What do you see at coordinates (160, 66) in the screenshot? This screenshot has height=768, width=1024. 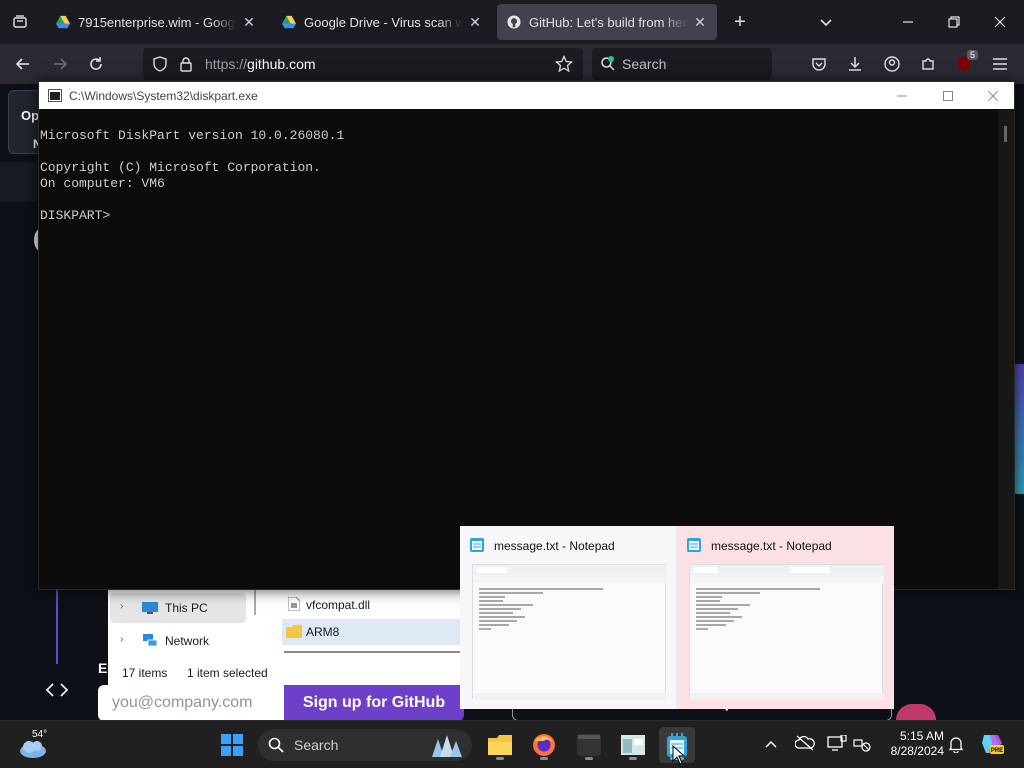 I see `tracking-protection-shield-icon` at bounding box center [160, 66].